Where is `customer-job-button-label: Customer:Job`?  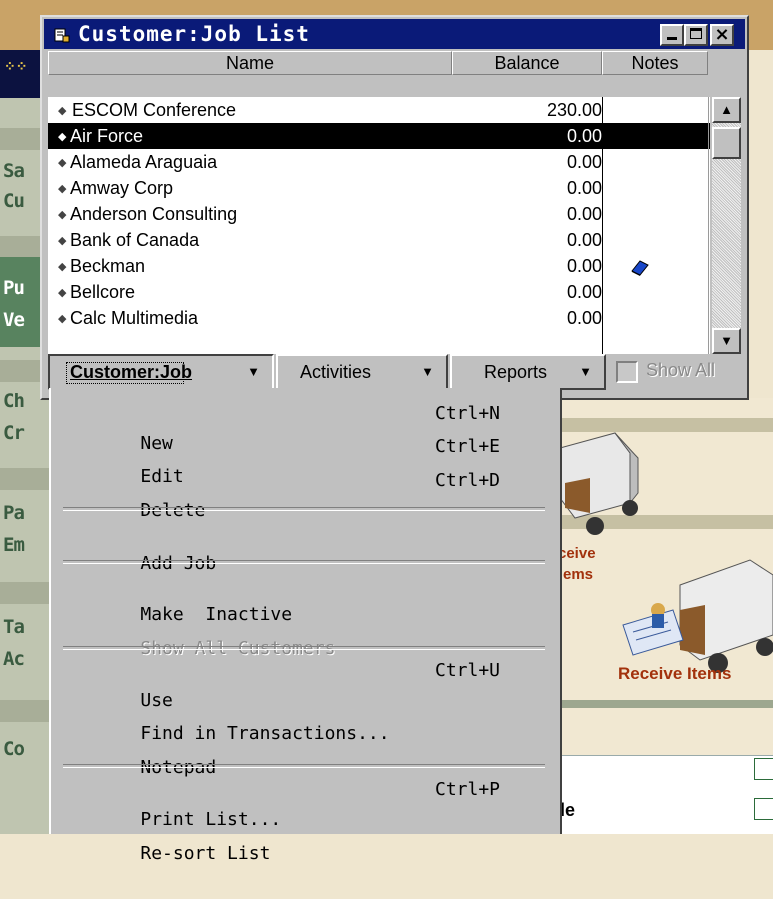
customer-job-button-label: Customer:Job is located at coordinates (131, 372).